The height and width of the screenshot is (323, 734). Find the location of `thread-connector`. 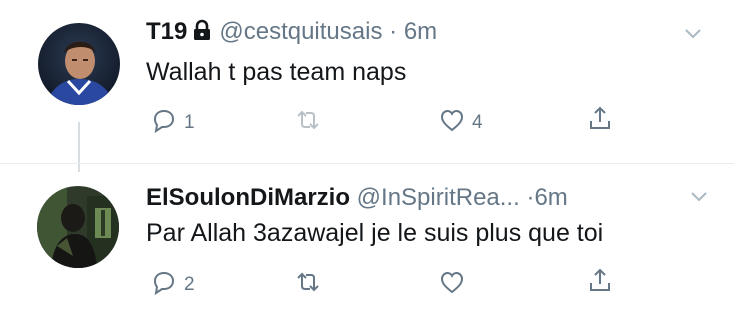

thread-connector is located at coordinates (79, 147).